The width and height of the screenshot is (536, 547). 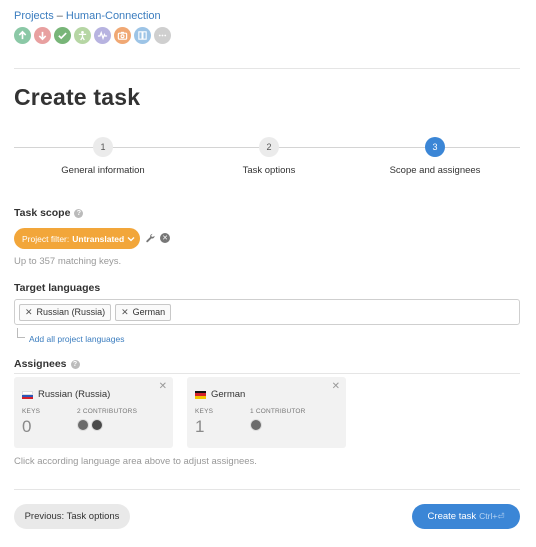 I want to click on step-2-label: Task options, so click(x=269, y=170).